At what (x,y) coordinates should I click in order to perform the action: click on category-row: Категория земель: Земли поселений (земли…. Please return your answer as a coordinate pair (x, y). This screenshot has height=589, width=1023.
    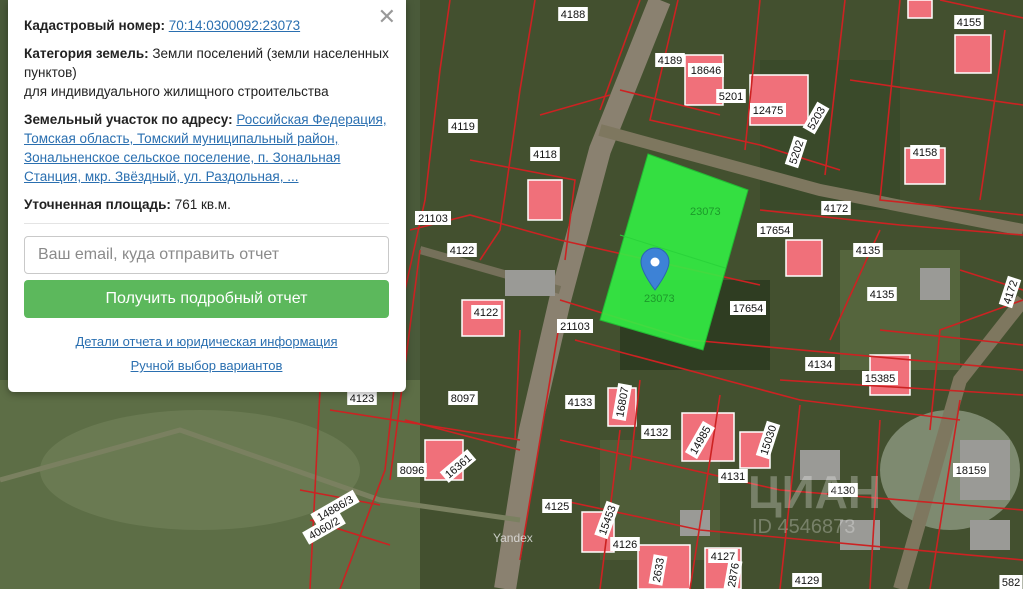
    Looking at the image, I should click on (207, 72).